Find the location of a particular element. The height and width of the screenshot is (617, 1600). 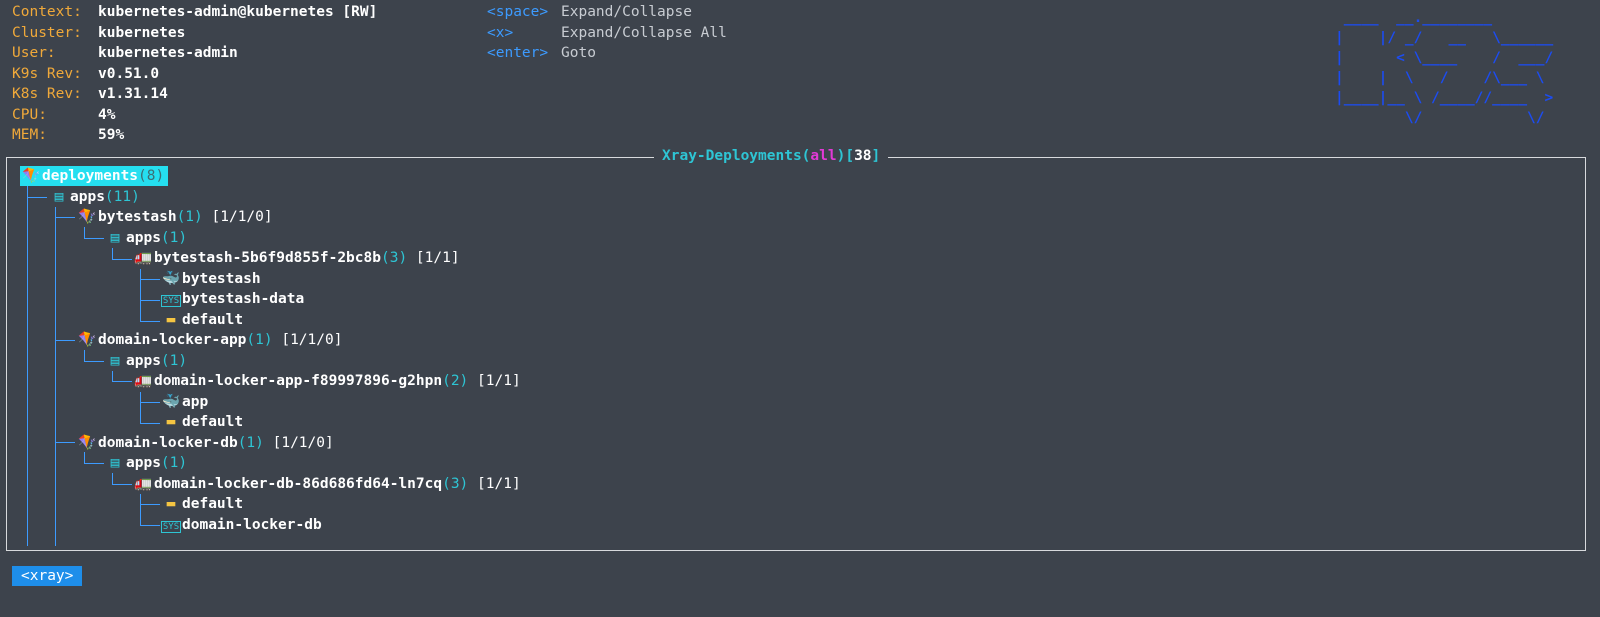

tree-node-container: 🐳 app is located at coordinates (184, 402).